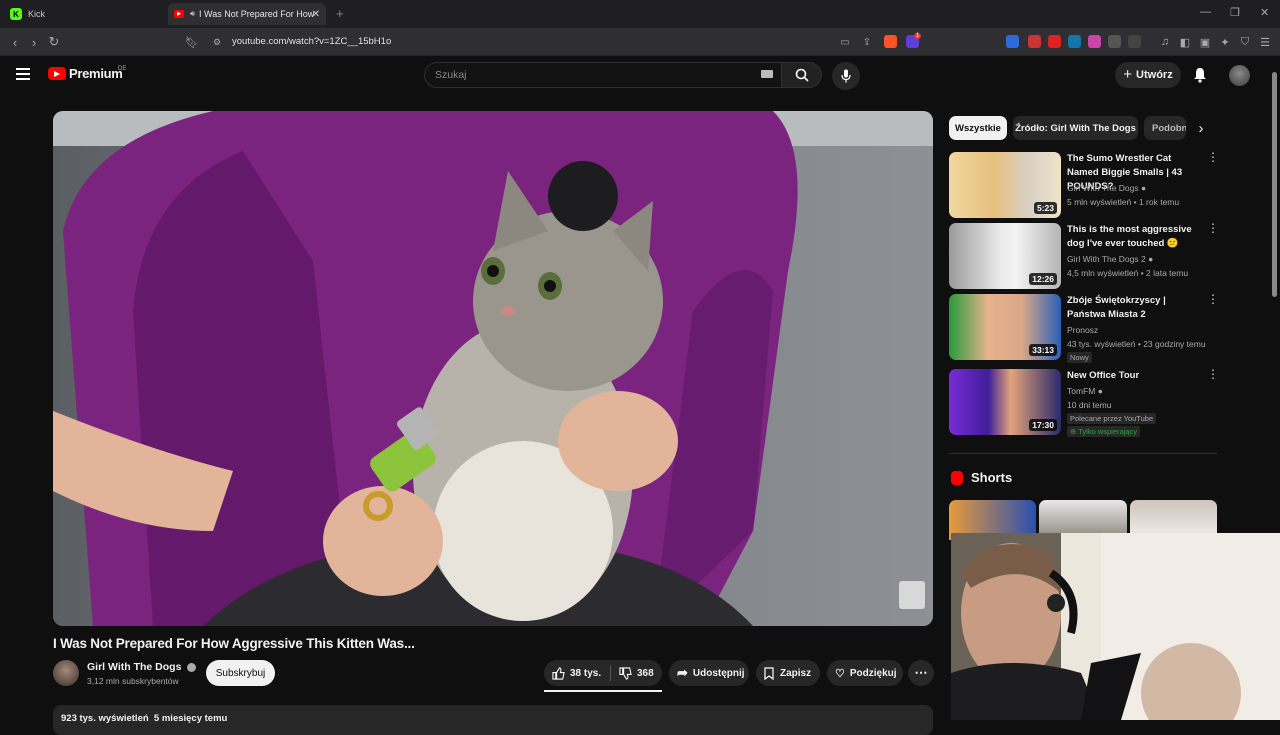 This screenshot has width=1280, height=735. What do you see at coordinates (845, 42) in the screenshot?
I see `cast-icon: ▭` at bounding box center [845, 42].